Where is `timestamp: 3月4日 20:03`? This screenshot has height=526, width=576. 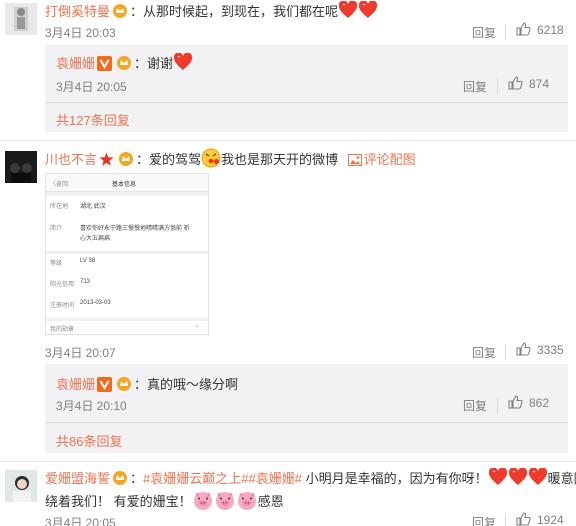
timestamp: 3月4日 20:03 is located at coordinates (80, 33).